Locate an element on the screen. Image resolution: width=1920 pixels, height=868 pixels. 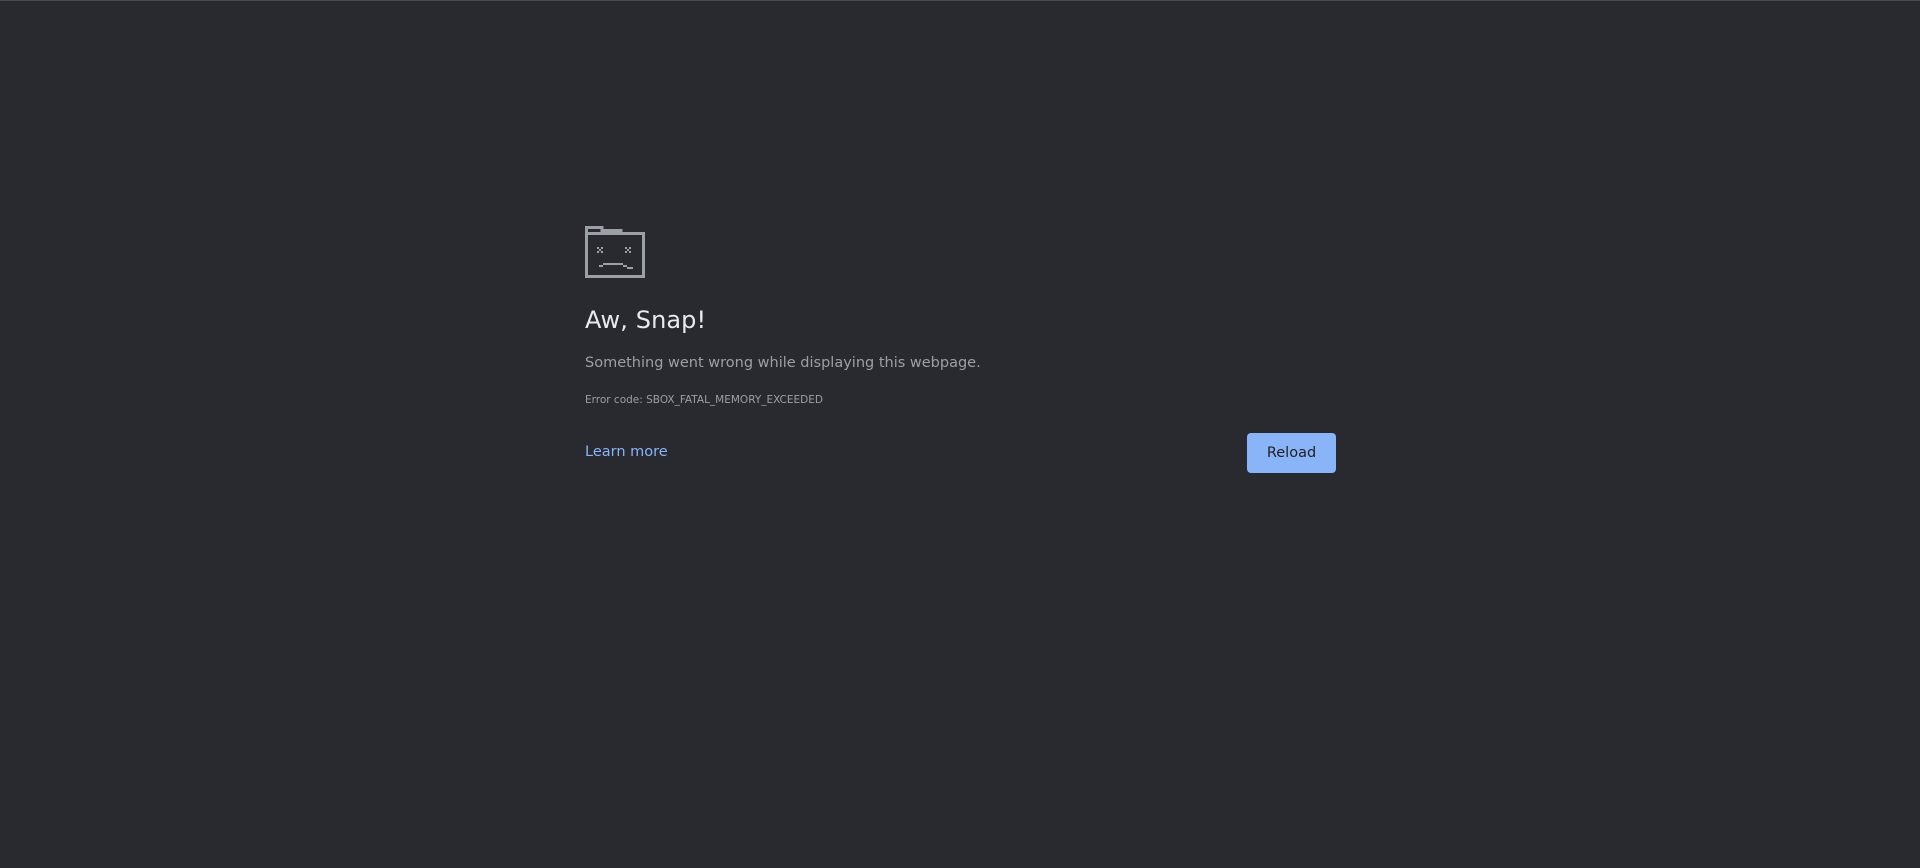
error-title: Aw, Snap! is located at coordinates (646, 320).